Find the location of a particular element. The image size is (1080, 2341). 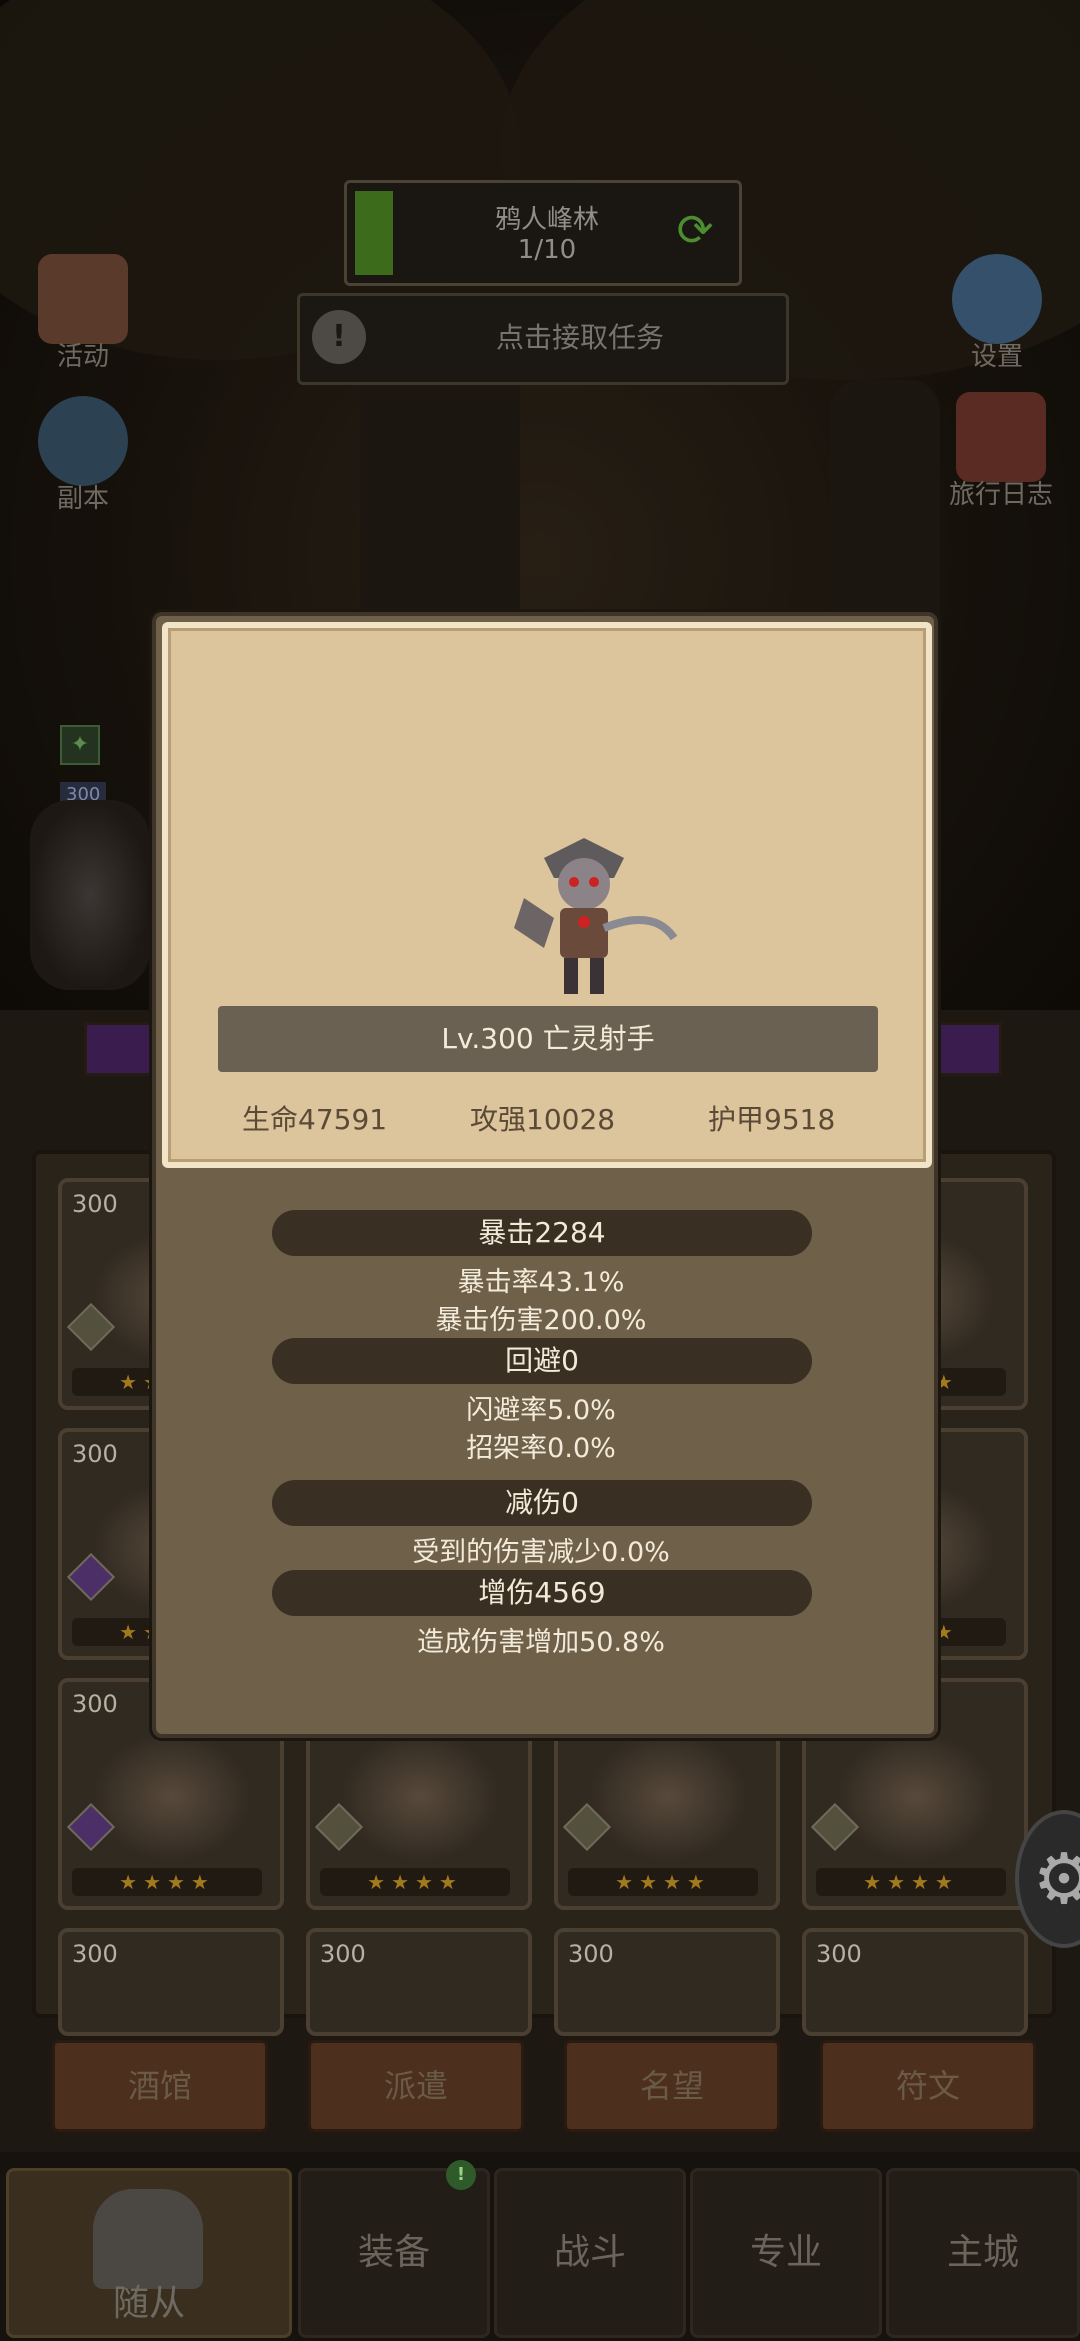

stat-damage-reduction: 减伤0 is located at coordinates (542, 1503).